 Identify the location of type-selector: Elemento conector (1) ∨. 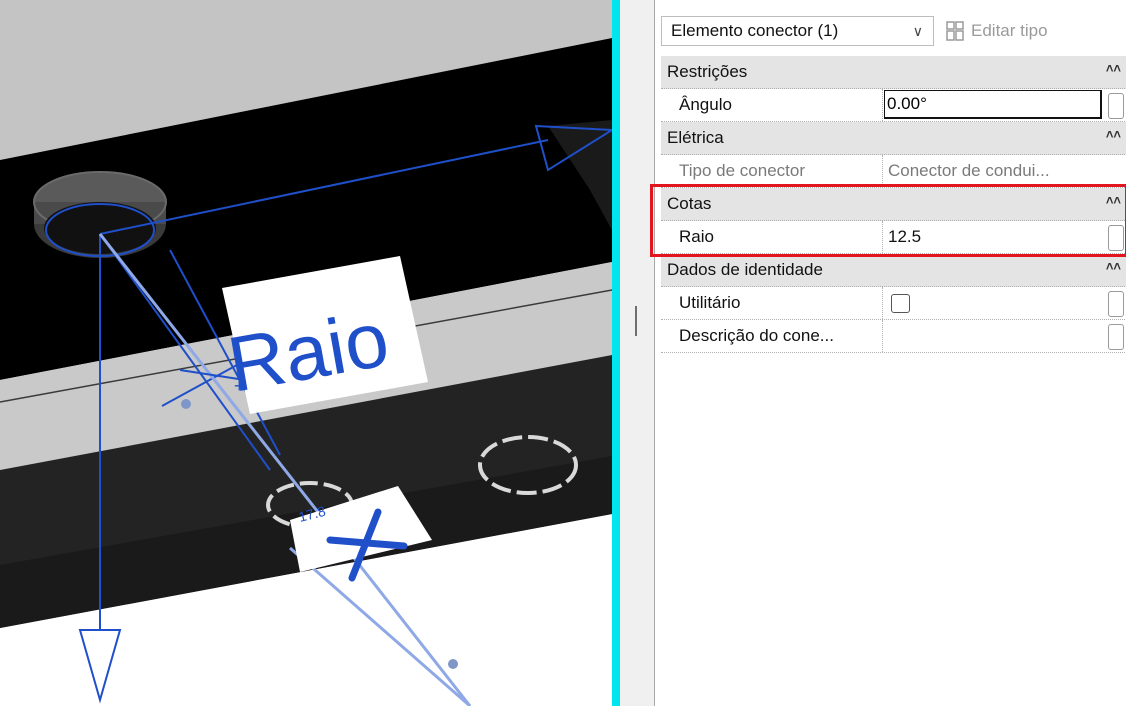
(797, 31).